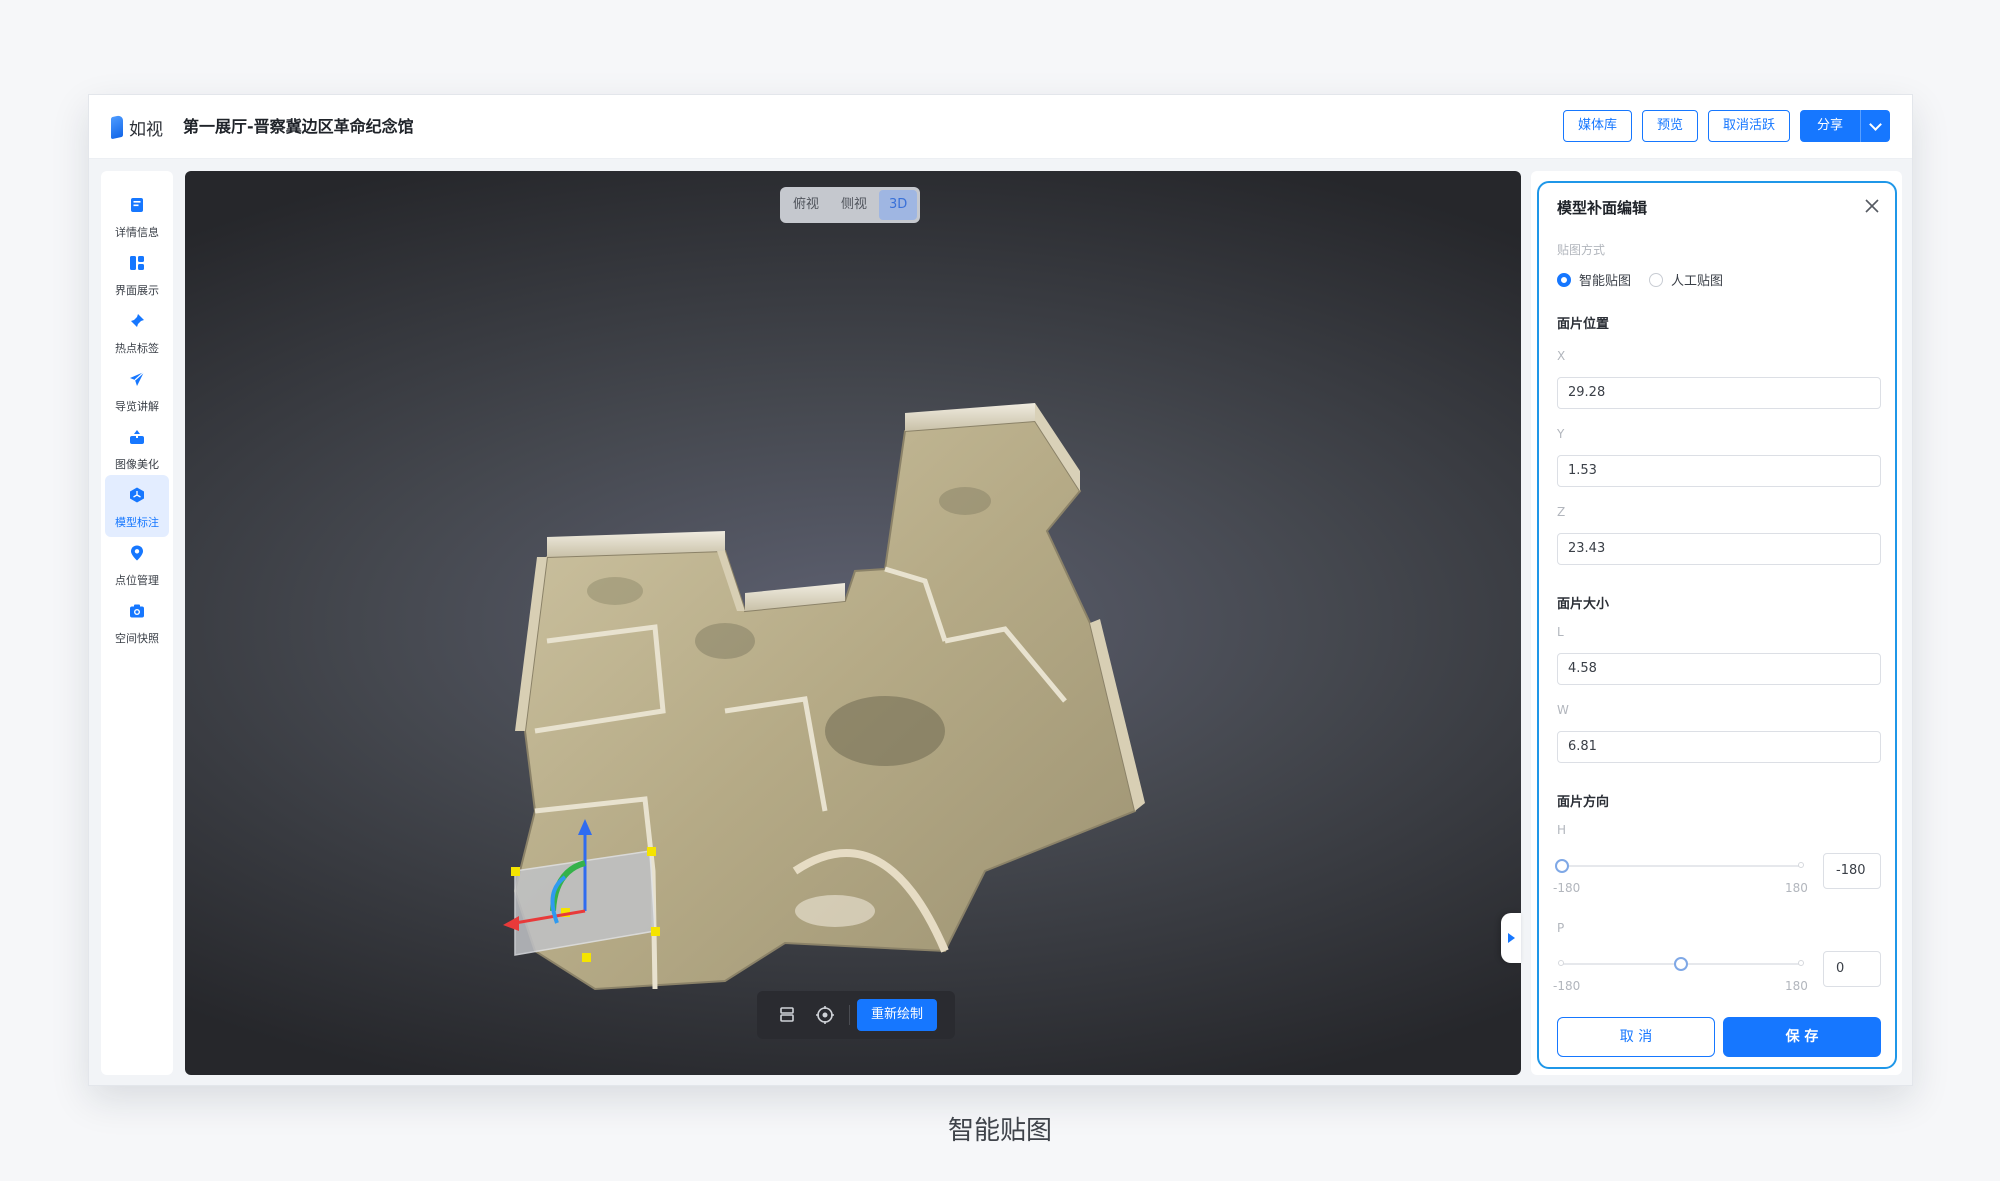 This screenshot has height=1181, width=2000. Describe the element at coordinates (1581, 250) in the screenshot. I see `texture-mode-label: 贴图方式` at that location.